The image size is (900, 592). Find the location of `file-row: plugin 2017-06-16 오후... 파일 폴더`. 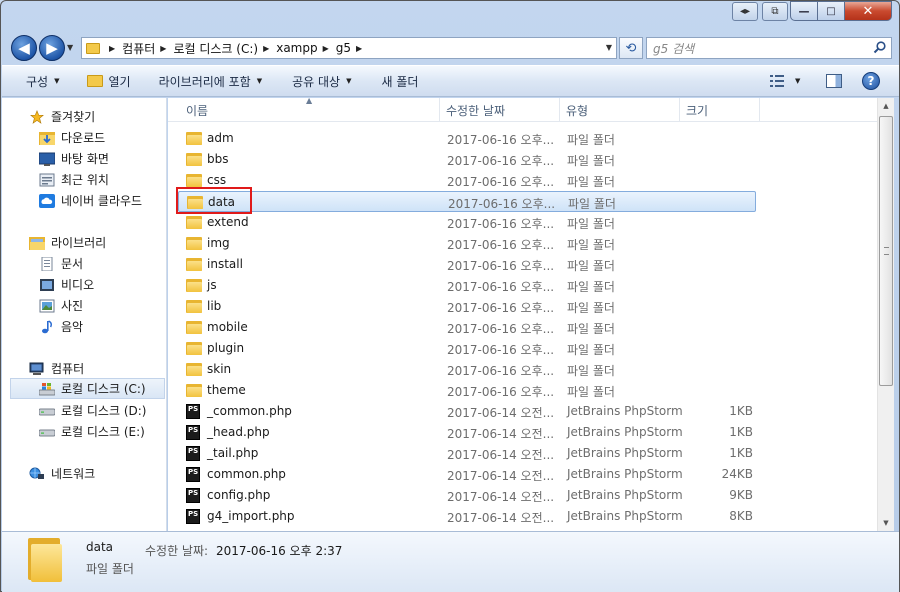

file-row: plugin 2017-06-16 오후... 파일 폴더 is located at coordinates (467, 348).